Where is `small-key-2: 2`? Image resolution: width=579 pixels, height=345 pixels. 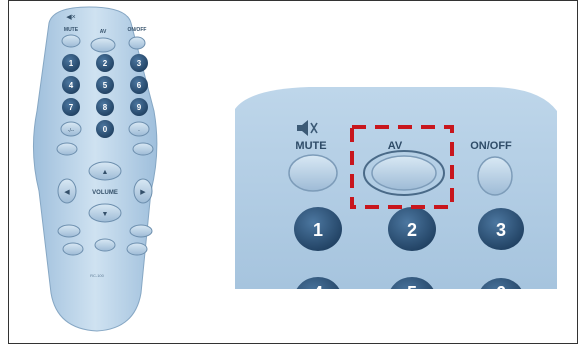
small-key-2: 2 is located at coordinates (105, 63).